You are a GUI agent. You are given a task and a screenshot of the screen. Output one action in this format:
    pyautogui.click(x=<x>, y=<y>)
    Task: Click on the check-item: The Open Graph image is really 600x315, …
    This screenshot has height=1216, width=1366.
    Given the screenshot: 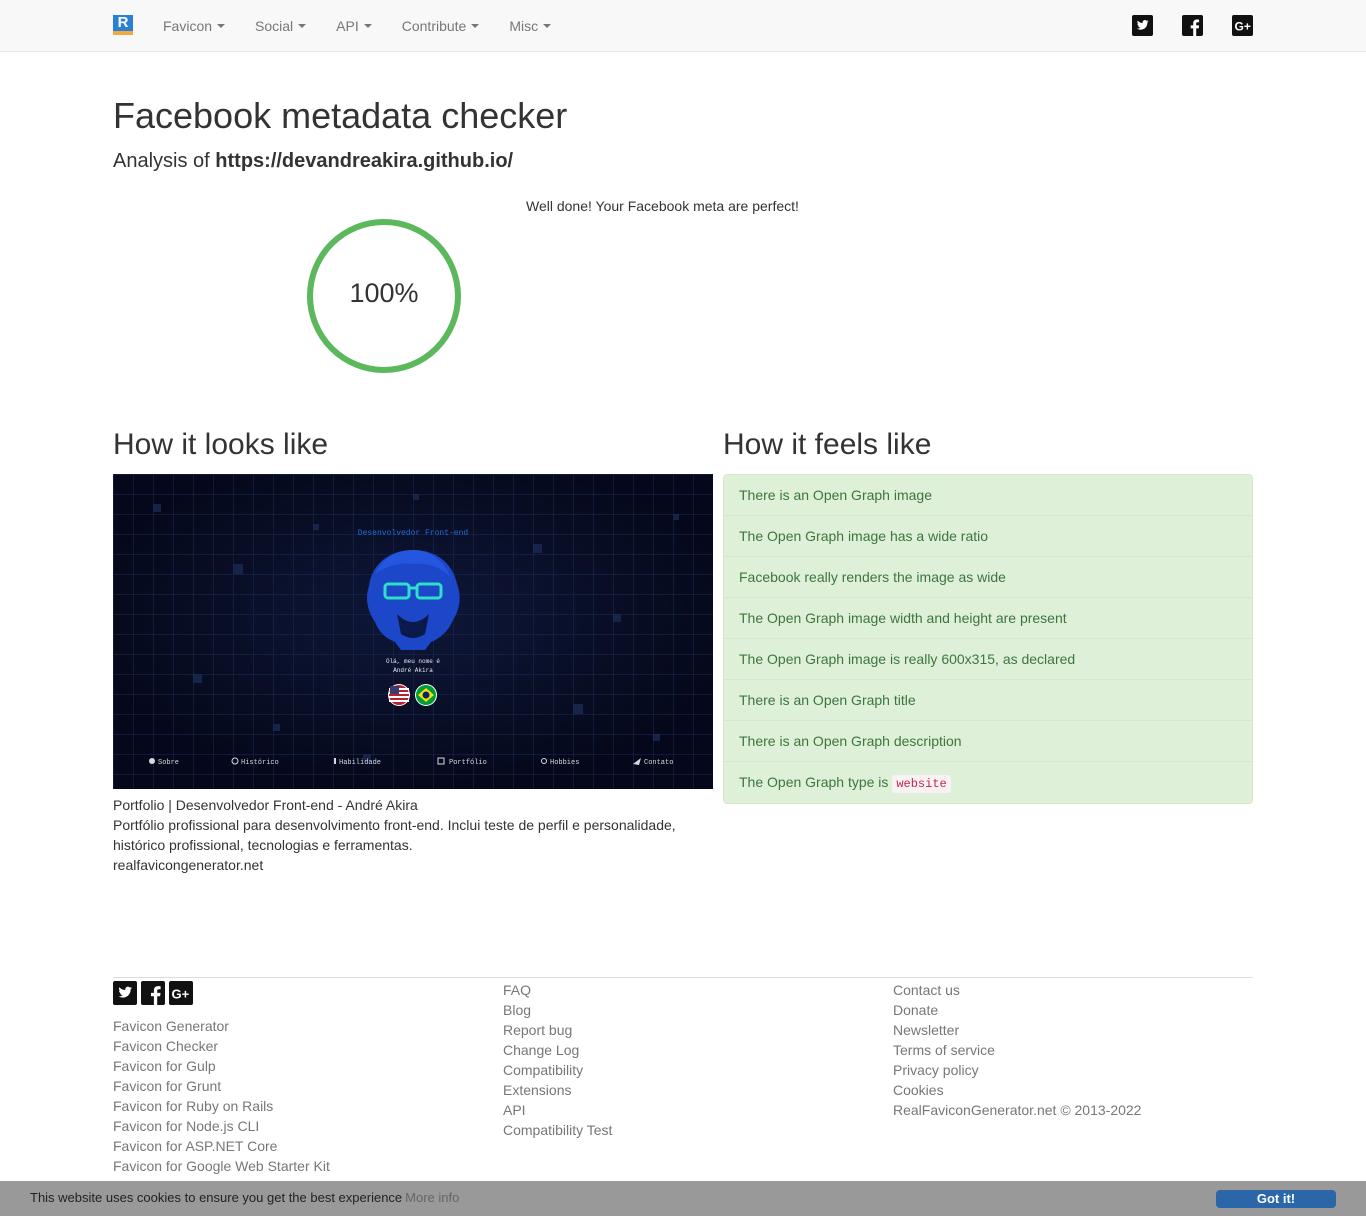 What is the action you would take?
    pyautogui.click(x=988, y=659)
    